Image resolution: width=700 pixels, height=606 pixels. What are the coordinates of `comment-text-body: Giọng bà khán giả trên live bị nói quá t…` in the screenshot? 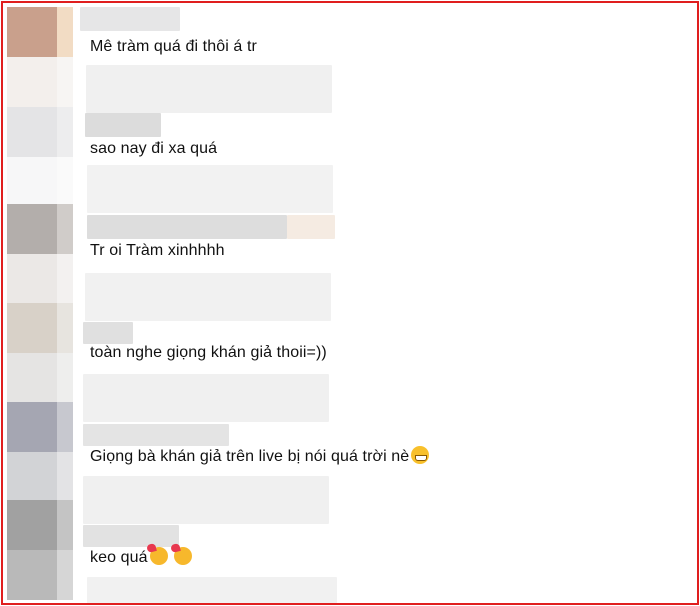 It's located at (250, 456).